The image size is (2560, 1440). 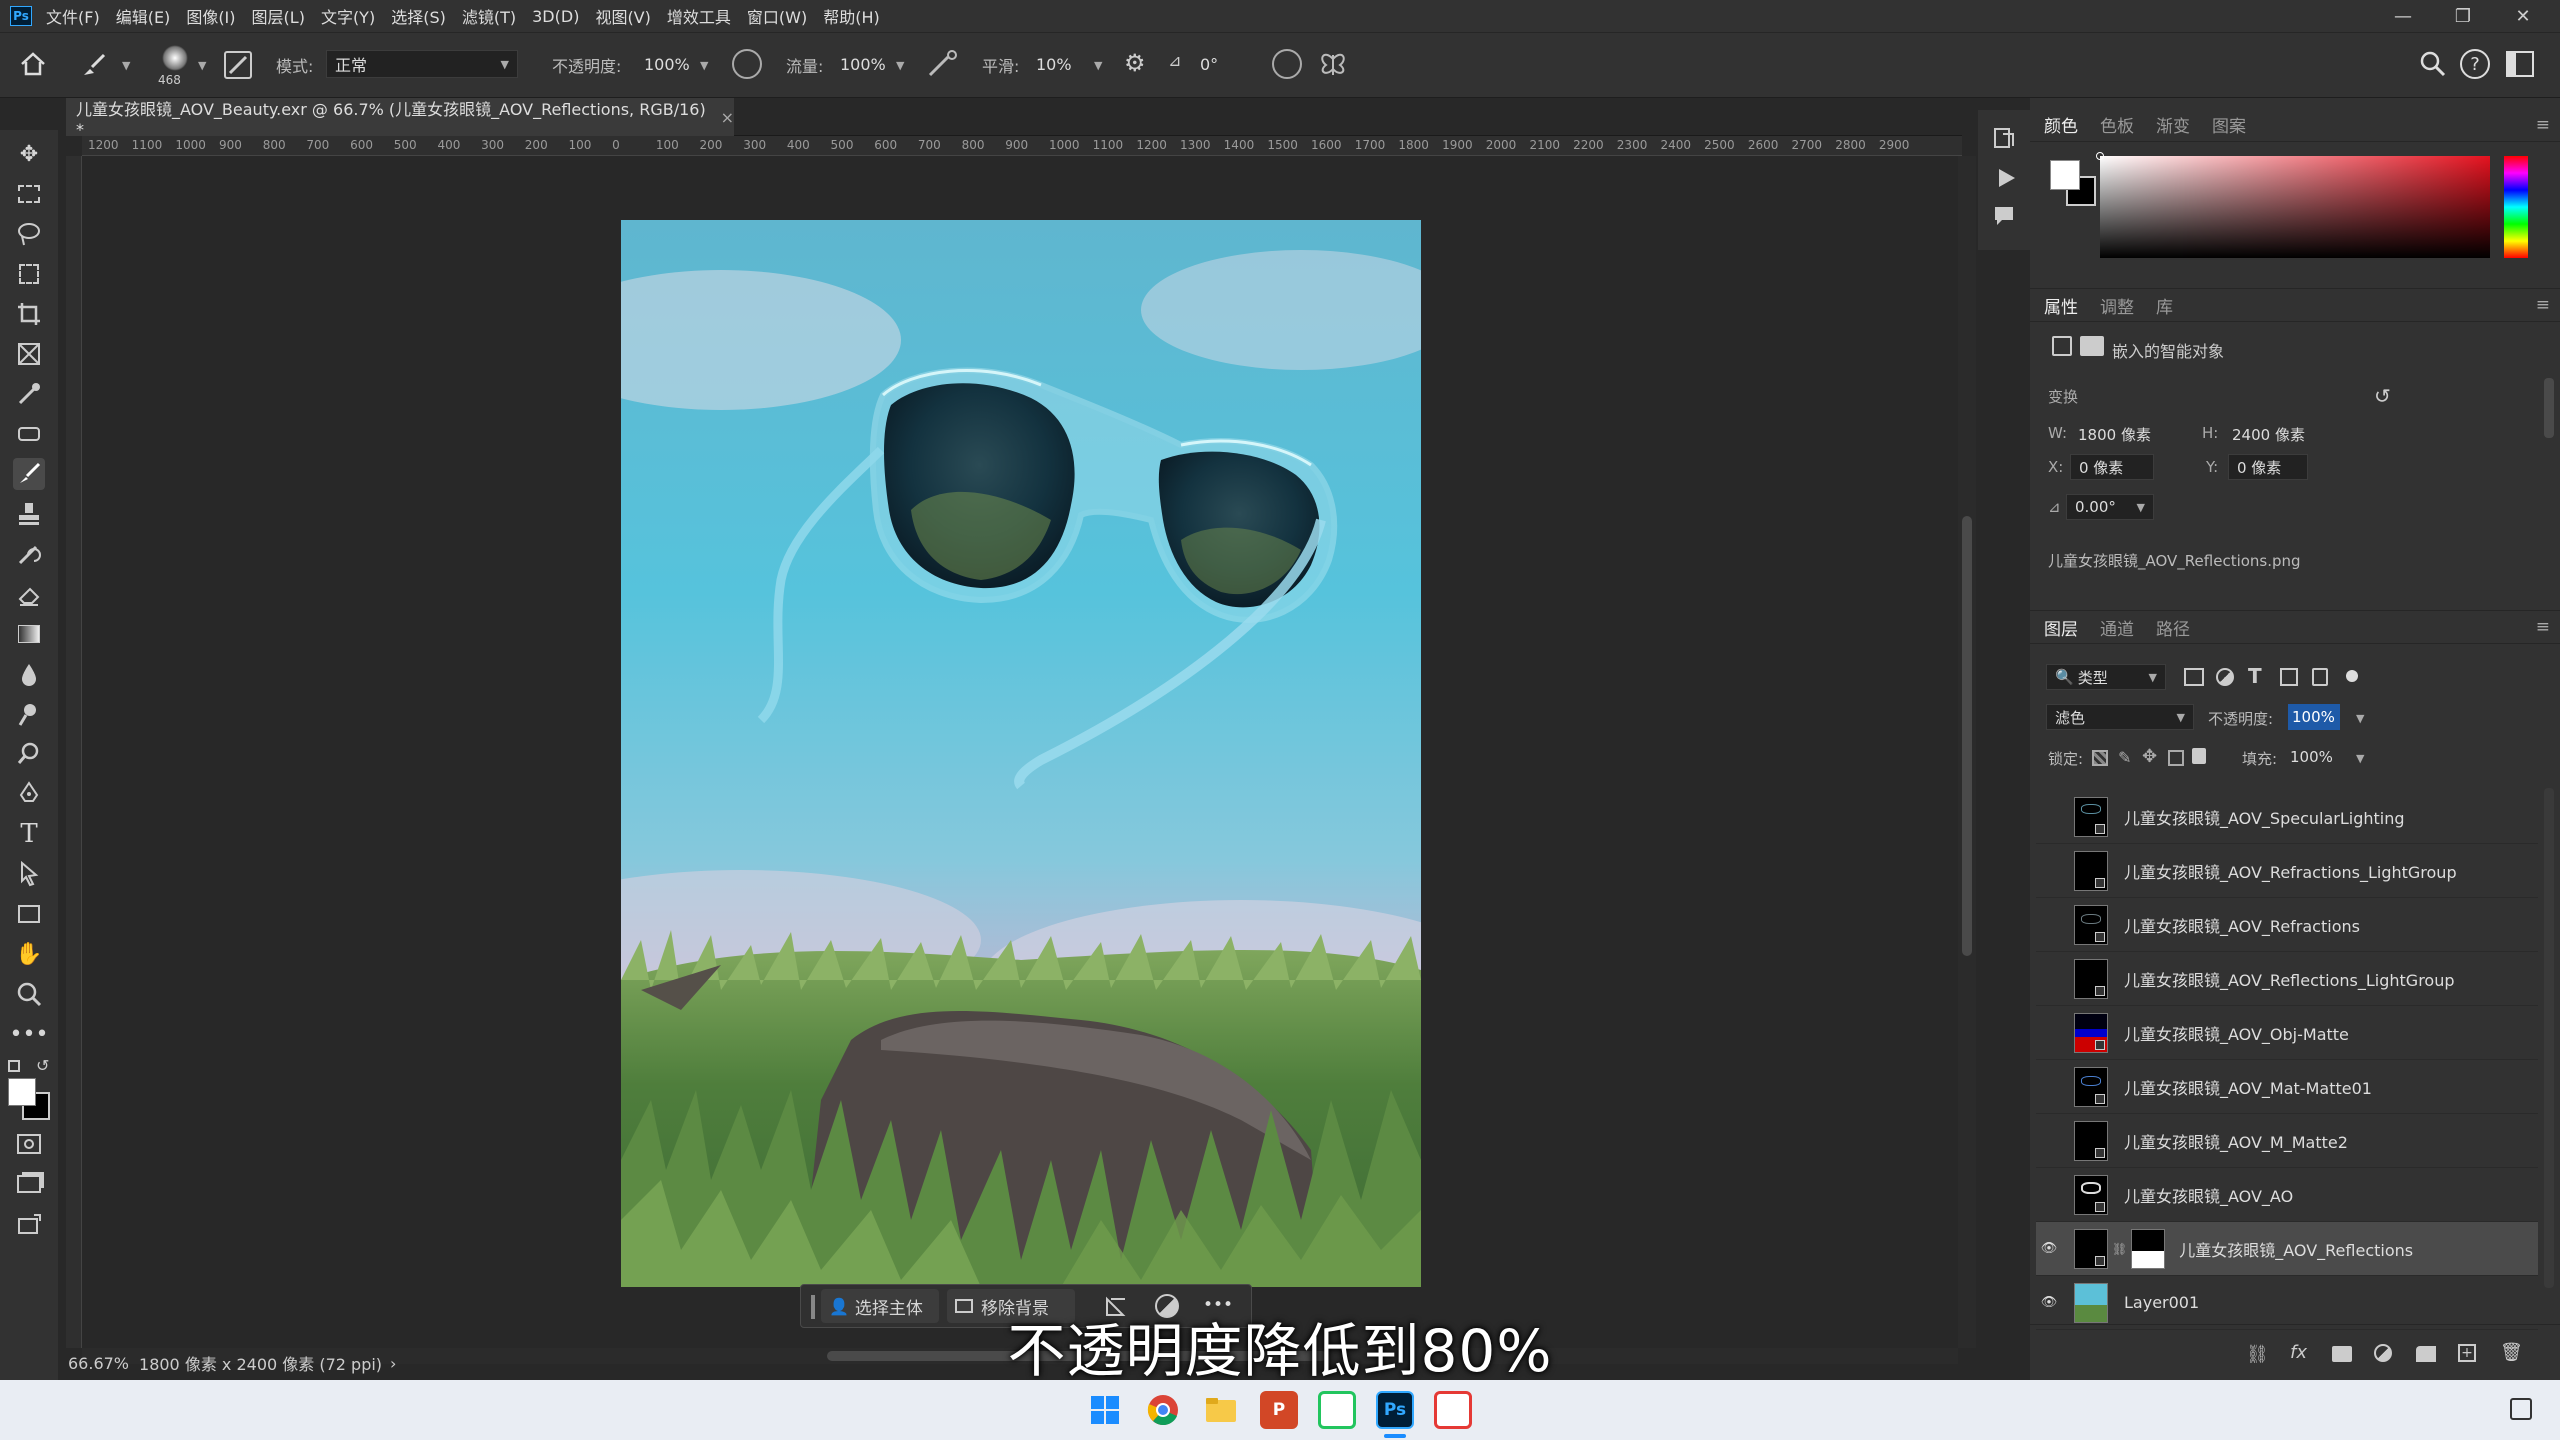 I want to click on color-field, so click(x=2293, y=205).